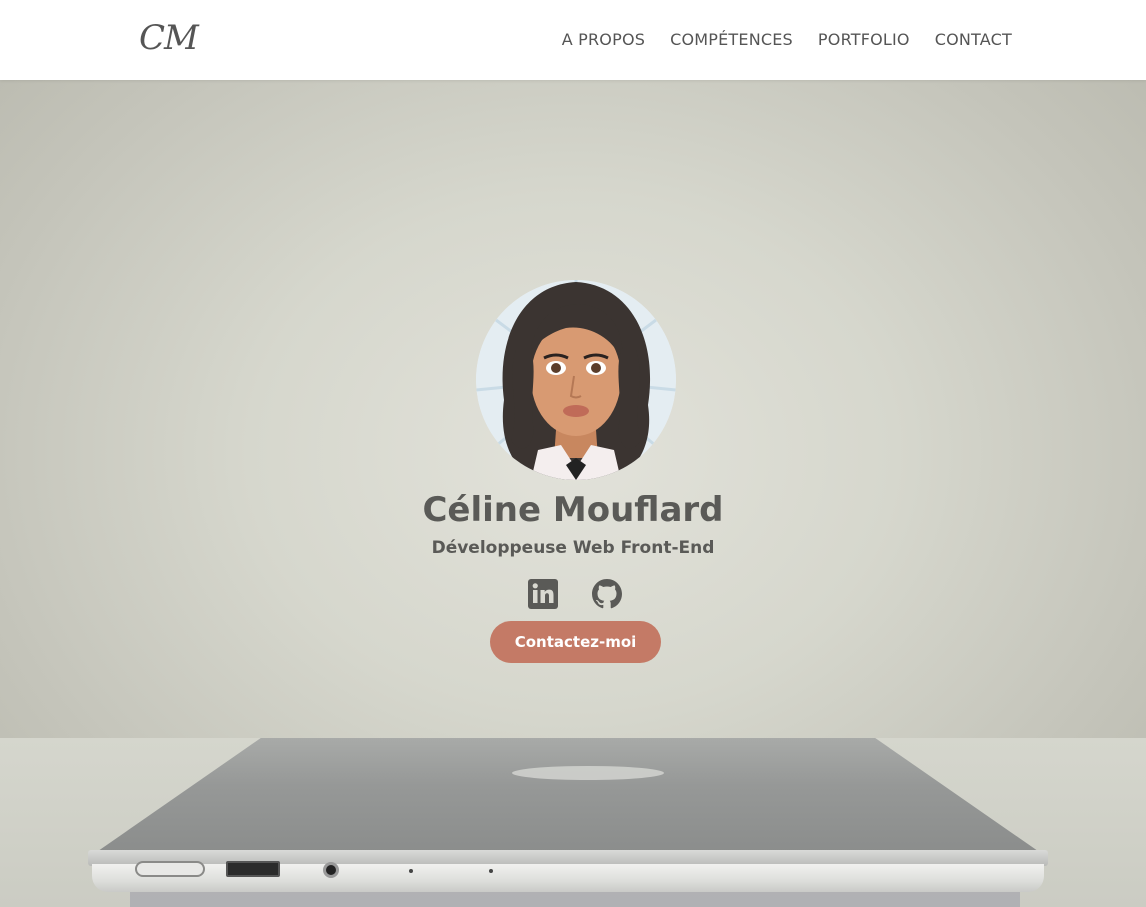 Image resolution: width=1146 pixels, height=907 pixels. Describe the element at coordinates (169, 38) in the screenshot. I see `site-logo: CM` at that location.